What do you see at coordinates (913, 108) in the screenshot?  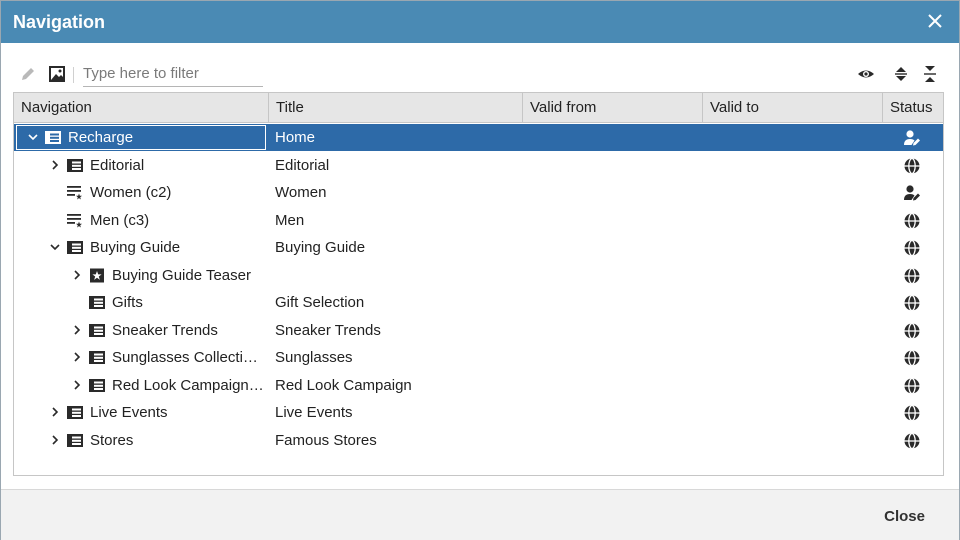 I see `column-header-status: Status` at bounding box center [913, 108].